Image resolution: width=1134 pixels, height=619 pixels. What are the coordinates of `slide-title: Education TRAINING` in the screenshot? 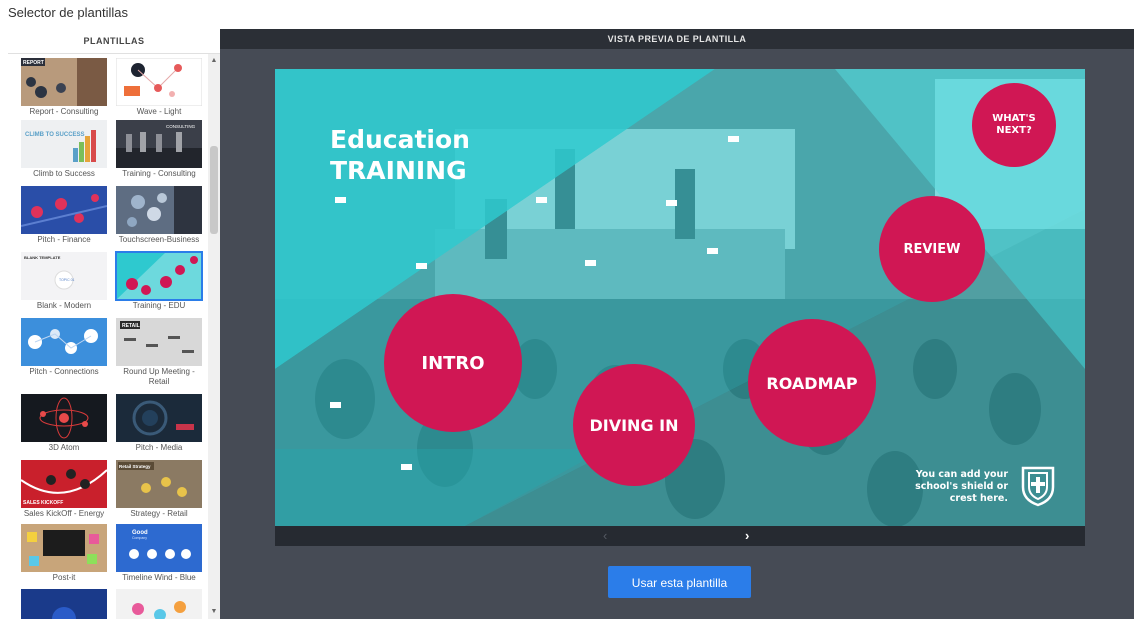 It's located at (400, 155).